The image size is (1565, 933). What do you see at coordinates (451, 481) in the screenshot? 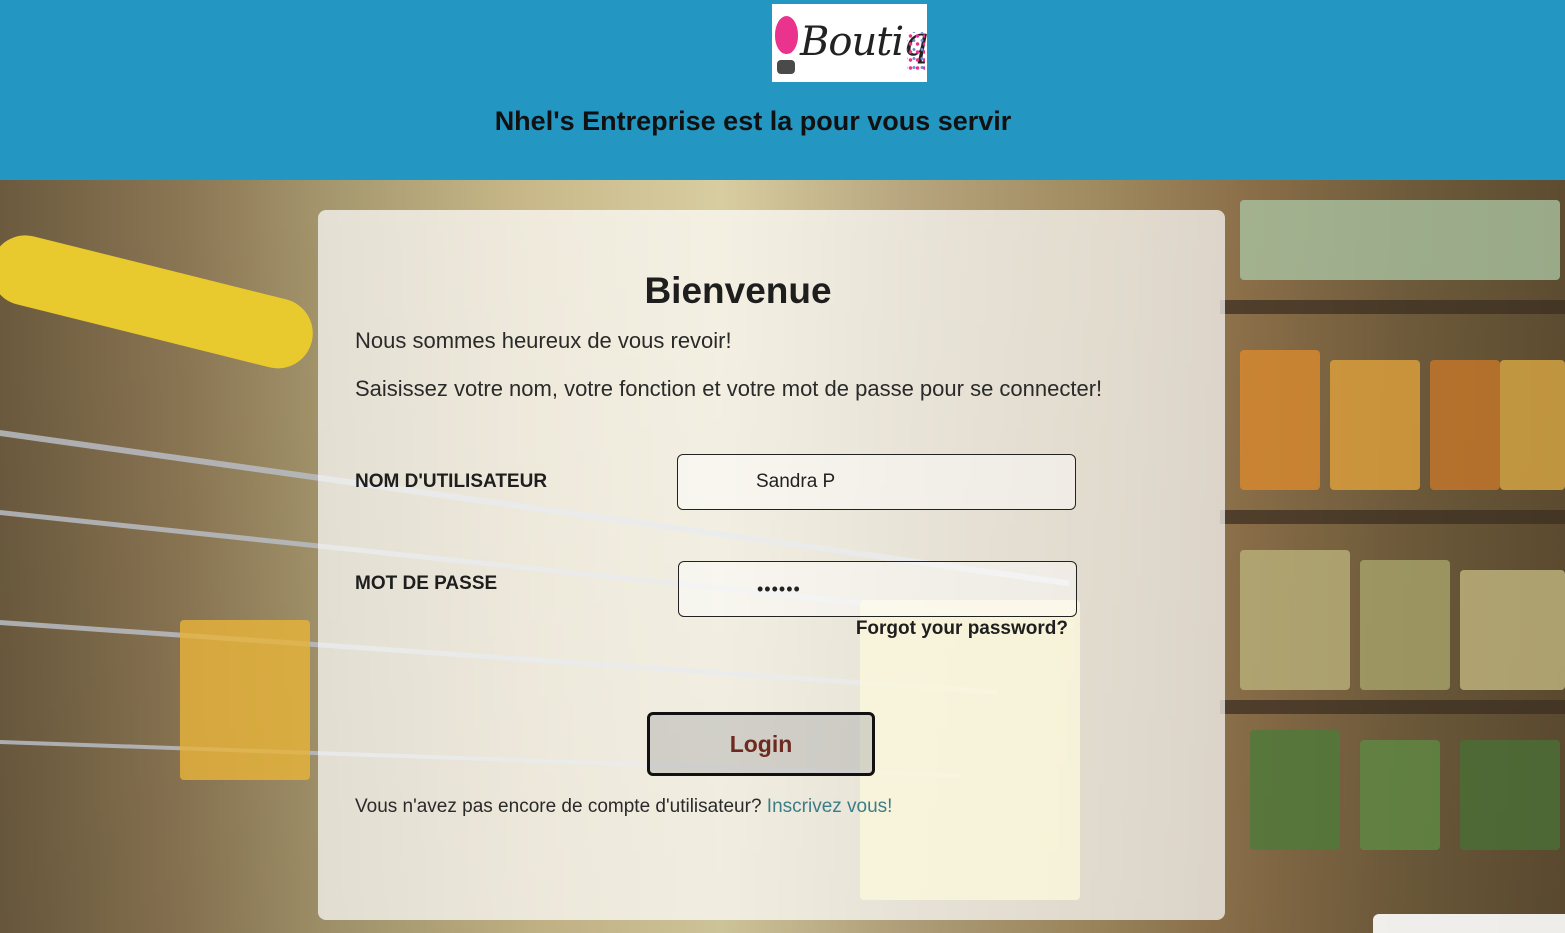
I see `username-label: NOM D'UTILISATEUR` at bounding box center [451, 481].